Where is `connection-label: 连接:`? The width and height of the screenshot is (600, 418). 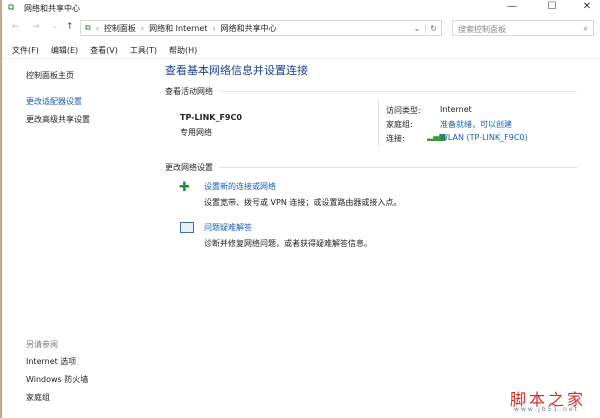 connection-label: 连接: is located at coordinates (395, 138).